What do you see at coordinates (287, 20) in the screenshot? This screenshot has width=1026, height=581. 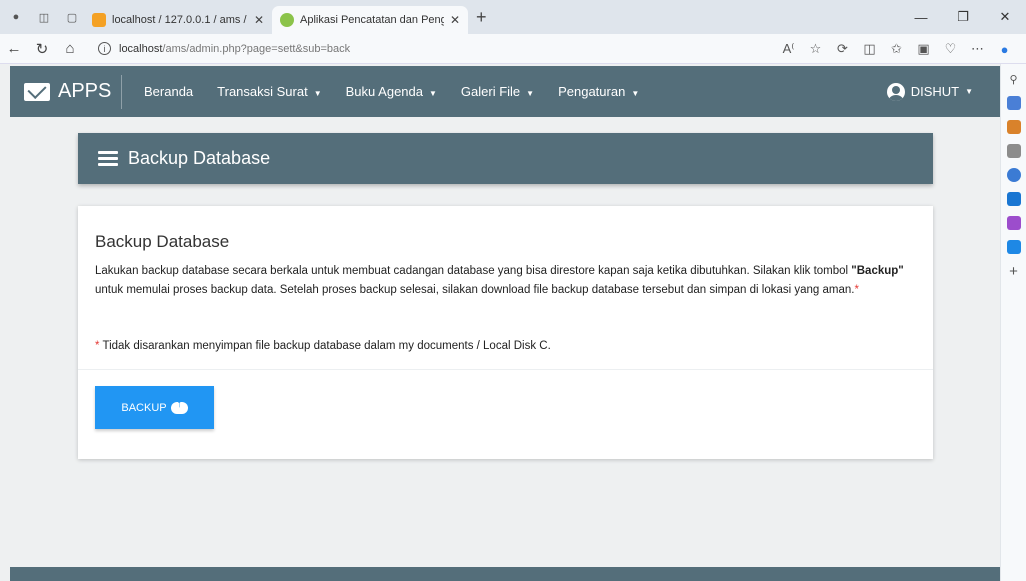 I see `app-favicon-icon` at bounding box center [287, 20].